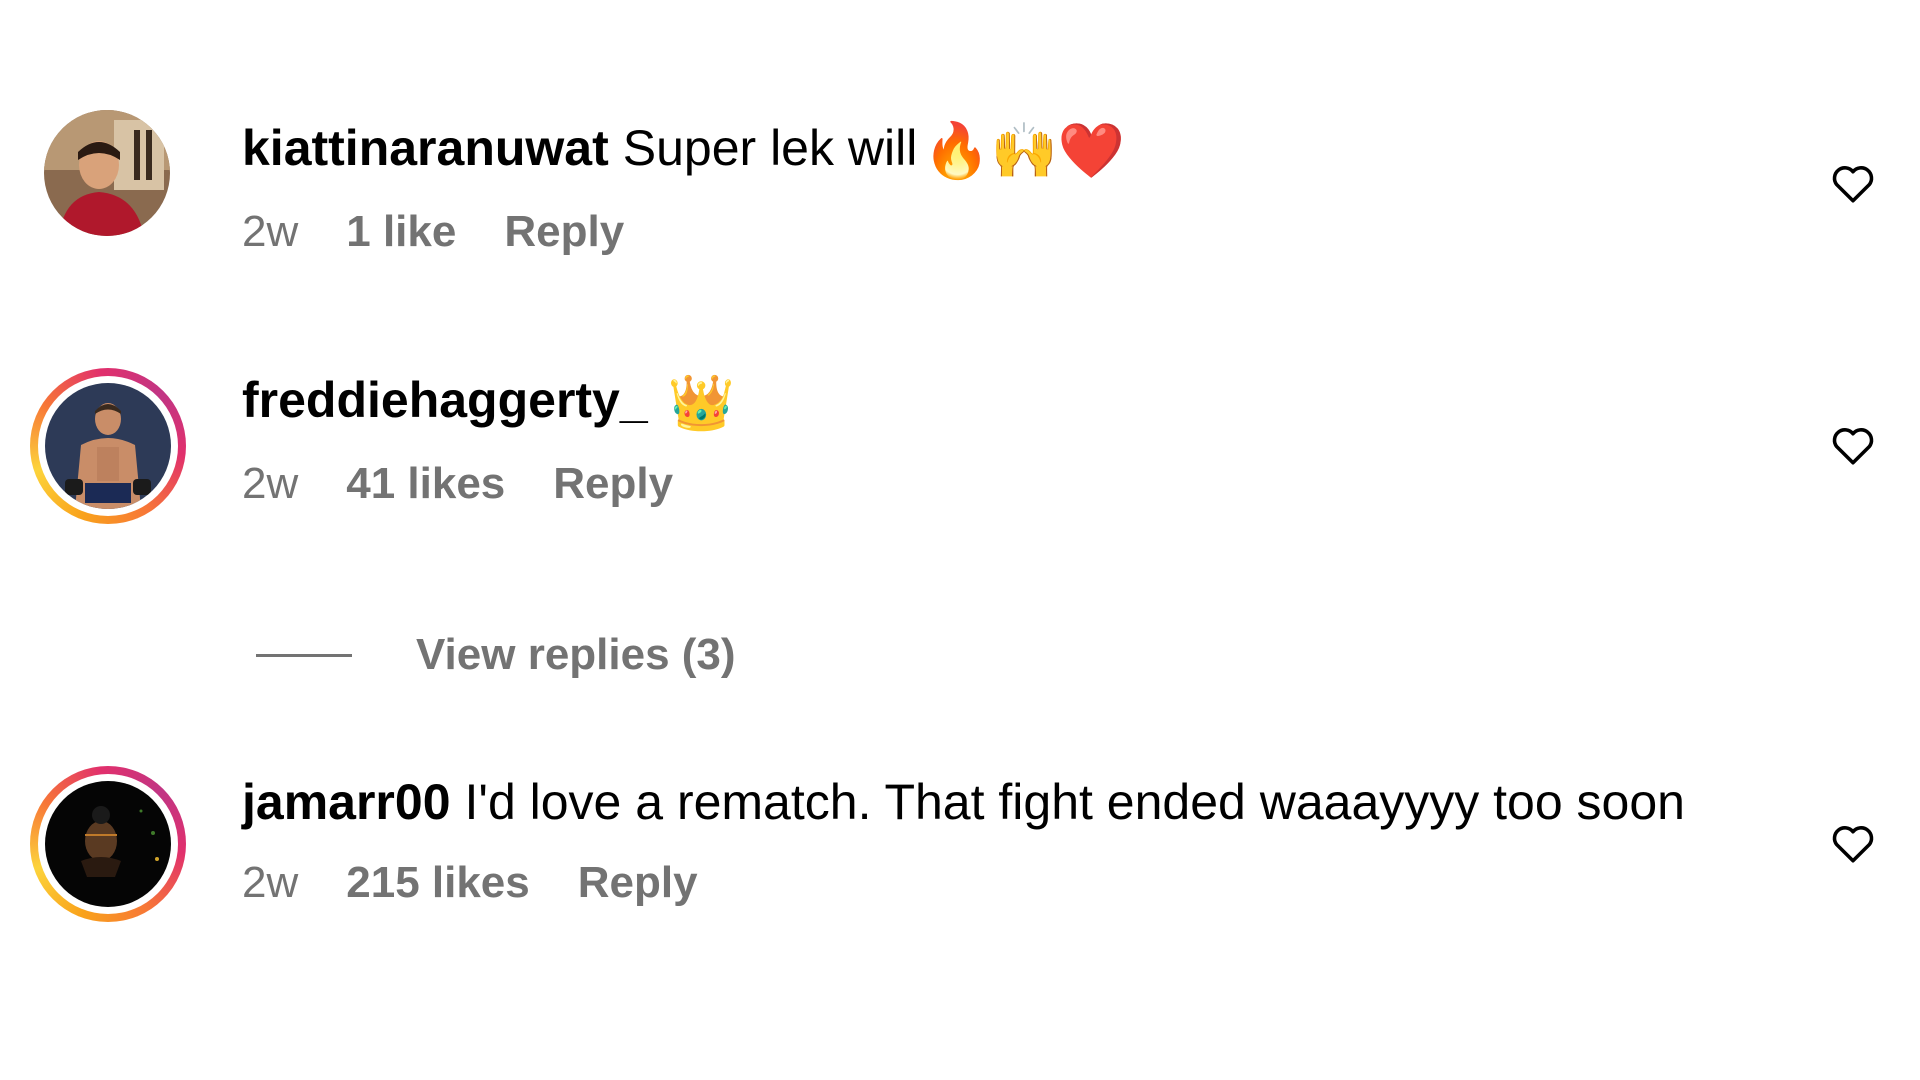 Image resolution: width=1920 pixels, height=1080 pixels. Describe the element at coordinates (991, 232) in the screenshot. I see `comment-meta: 2w 1 like Reply` at that location.